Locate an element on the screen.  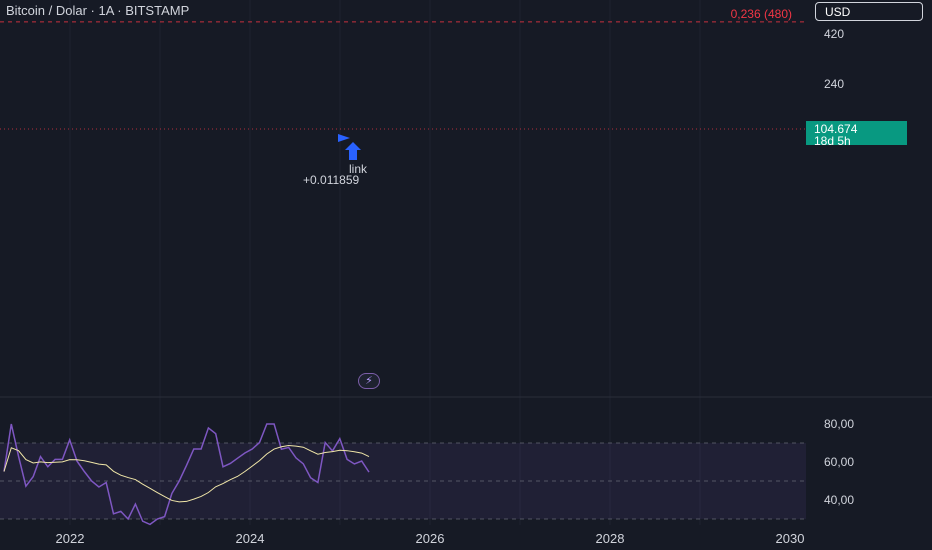
time-axis-label: 2030 is located at coordinates (790, 538).